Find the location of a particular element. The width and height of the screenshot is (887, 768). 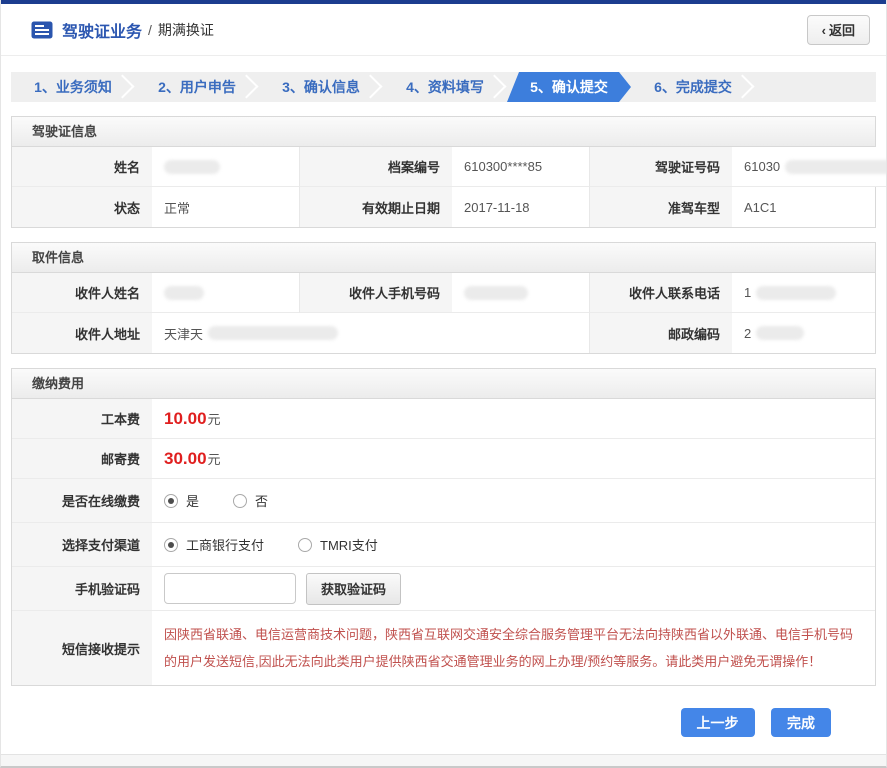

sms-code-field-area: 获取验证码 is located at coordinates (513, 589).